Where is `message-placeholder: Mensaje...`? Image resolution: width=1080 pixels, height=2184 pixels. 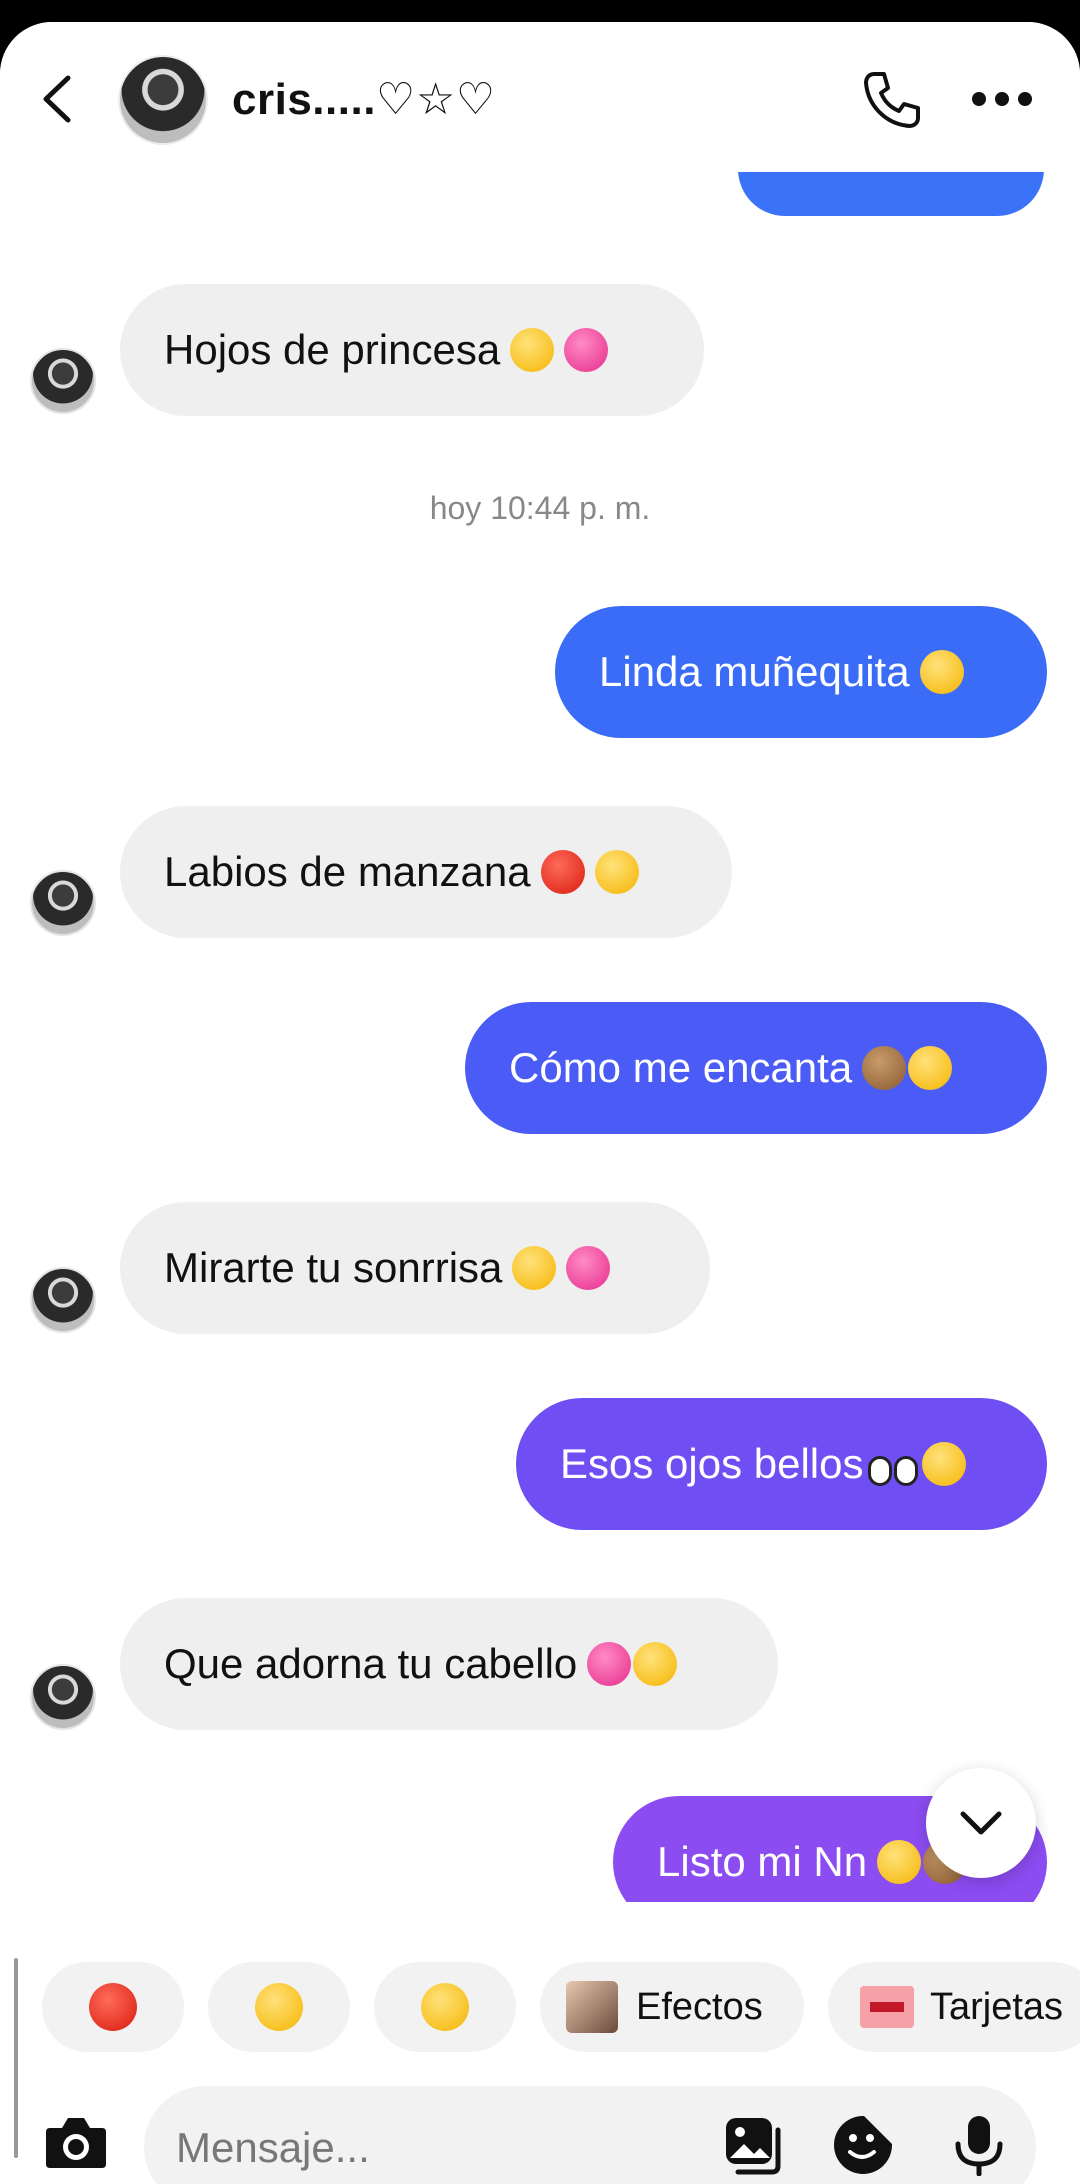 message-placeholder: Mensaje... is located at coordinates (273, 2147).